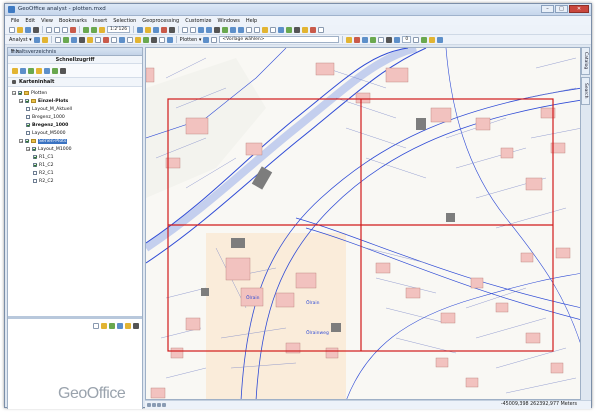  Describe the element at coordinates (57, 29) in the screenshot. I see `copy-icon` at that location.